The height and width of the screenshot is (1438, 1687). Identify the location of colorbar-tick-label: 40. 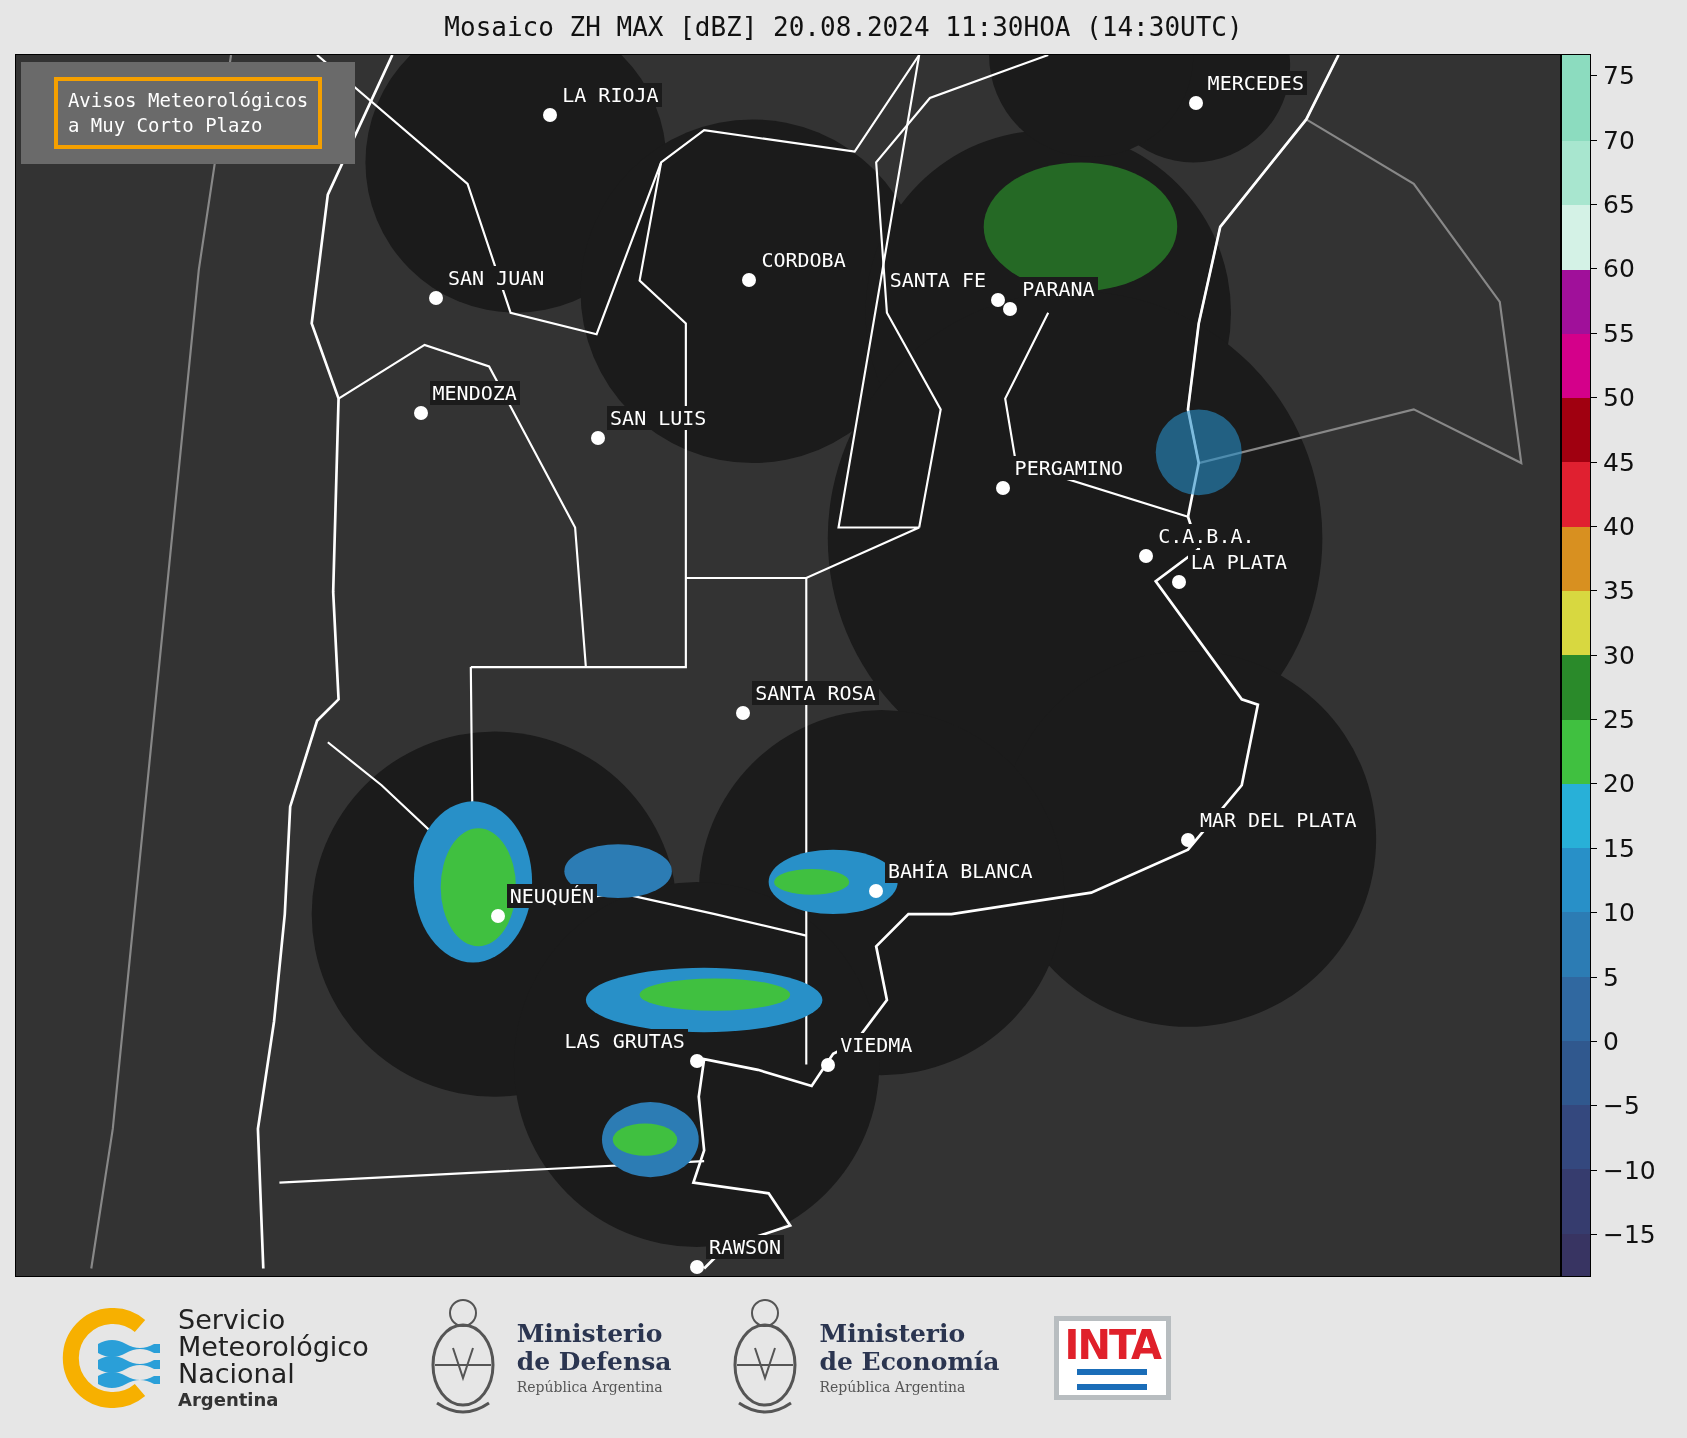
(1619, 526).